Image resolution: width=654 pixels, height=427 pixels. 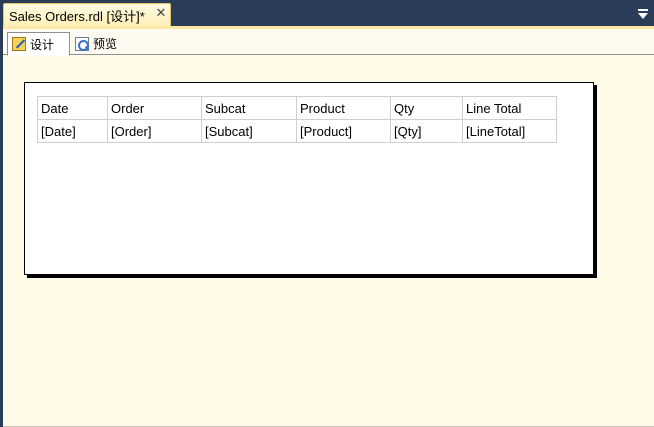 What do you see at coordinates (426, 108) in the screenshot?
I see `header-cell-qty: Qty` at bounding box center [426, 108].